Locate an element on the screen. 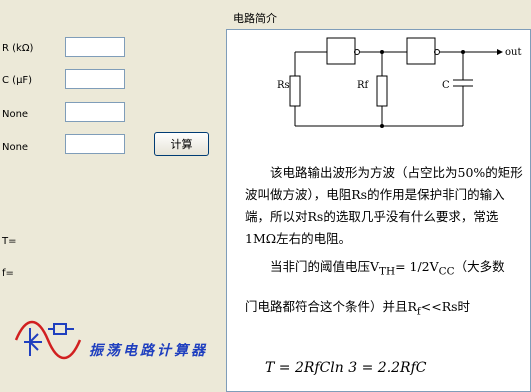 The height and width of the screenshot is (392, 531). rs-label: Rs is located at coordinates (283, 85).